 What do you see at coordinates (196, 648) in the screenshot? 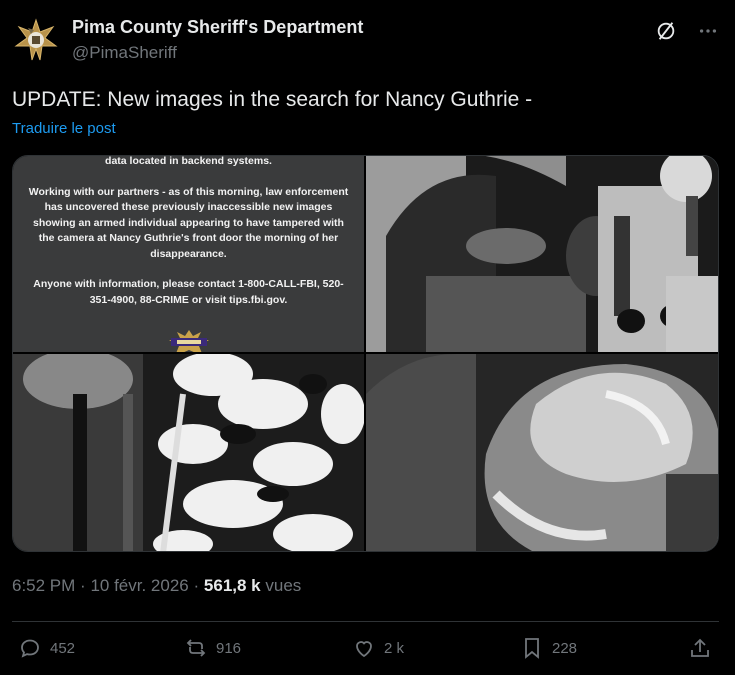
I see `repost-icon` at bounding box center [196, 648].